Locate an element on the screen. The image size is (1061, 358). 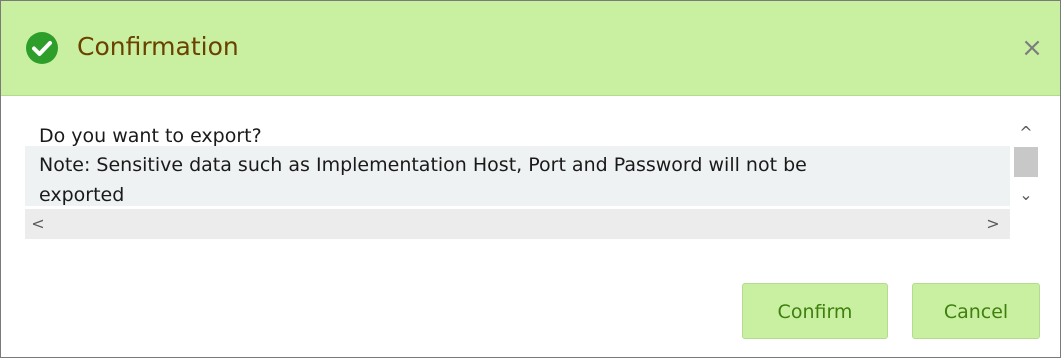
scroll-right-arrow-icon: > is located at coordinates (993, 224).